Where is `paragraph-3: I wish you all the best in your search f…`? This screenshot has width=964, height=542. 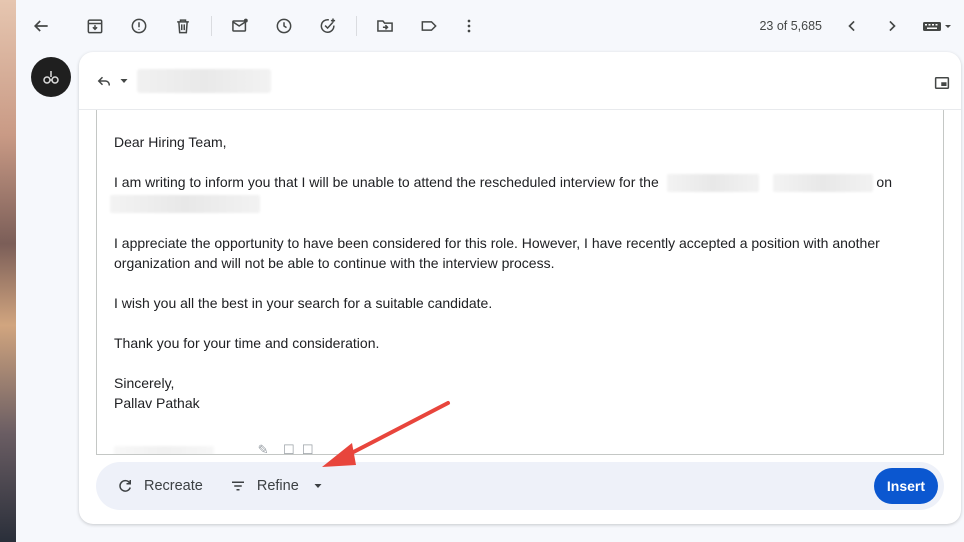
paragraph-3: I wish you all the best in your search f… is located at coordinates (303, 302).